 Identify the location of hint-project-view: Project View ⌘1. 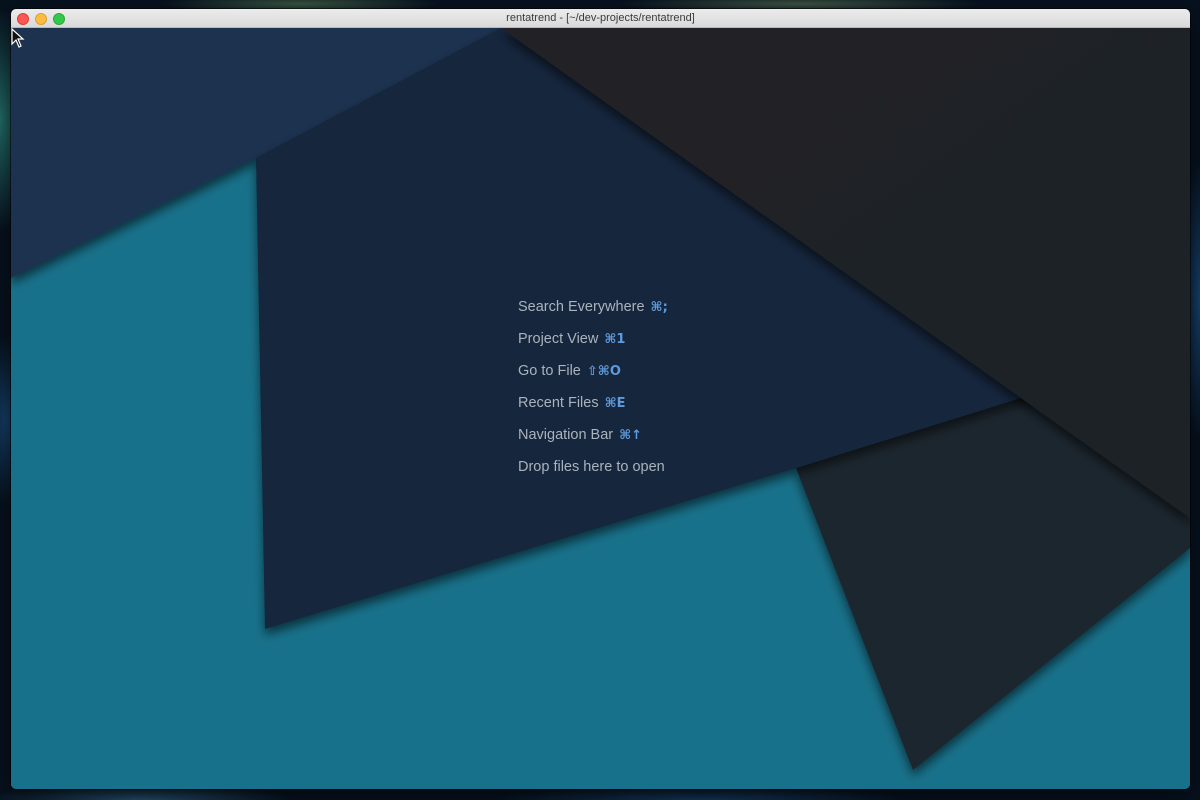
(593, 346).